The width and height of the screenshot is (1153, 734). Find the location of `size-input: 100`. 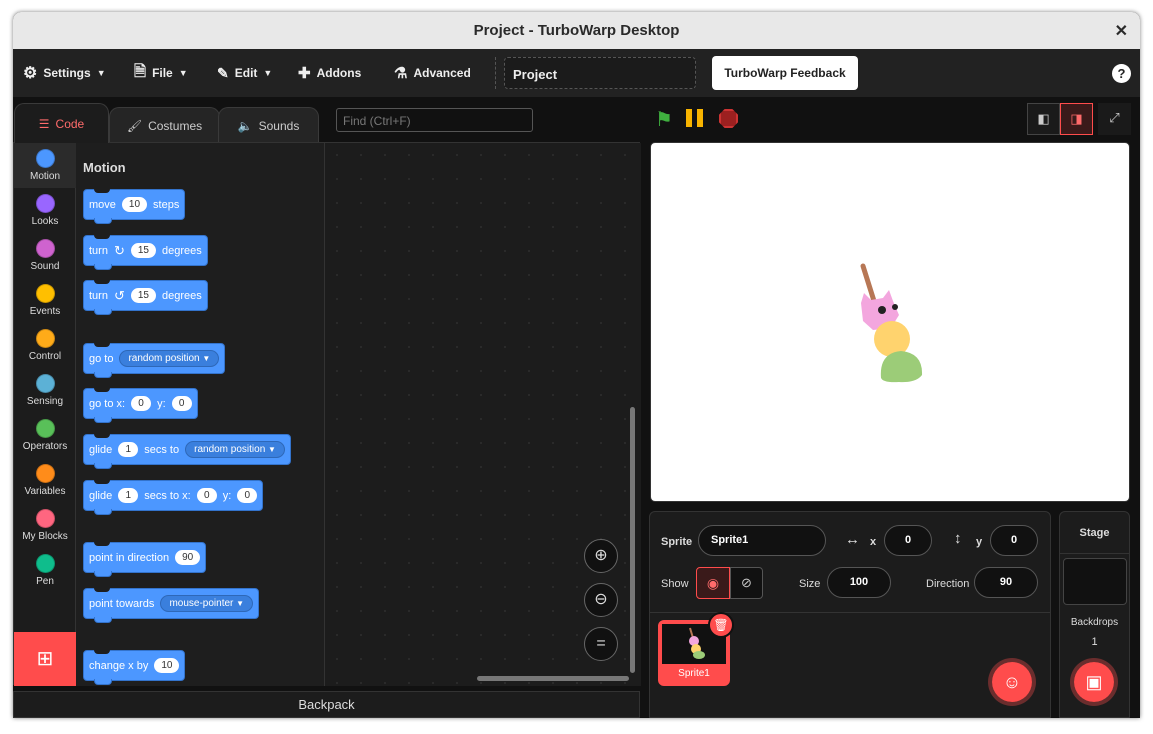

size-input: 100 is located at coordinates (859, 582).